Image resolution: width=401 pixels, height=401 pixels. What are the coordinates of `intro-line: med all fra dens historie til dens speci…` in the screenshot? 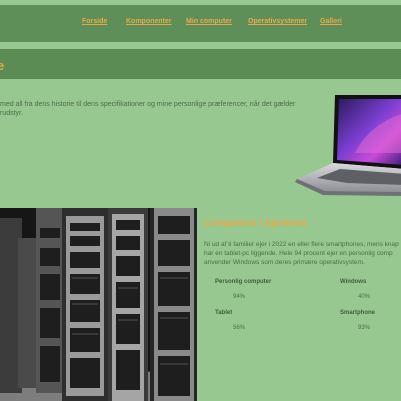 It's located at (148, 104).